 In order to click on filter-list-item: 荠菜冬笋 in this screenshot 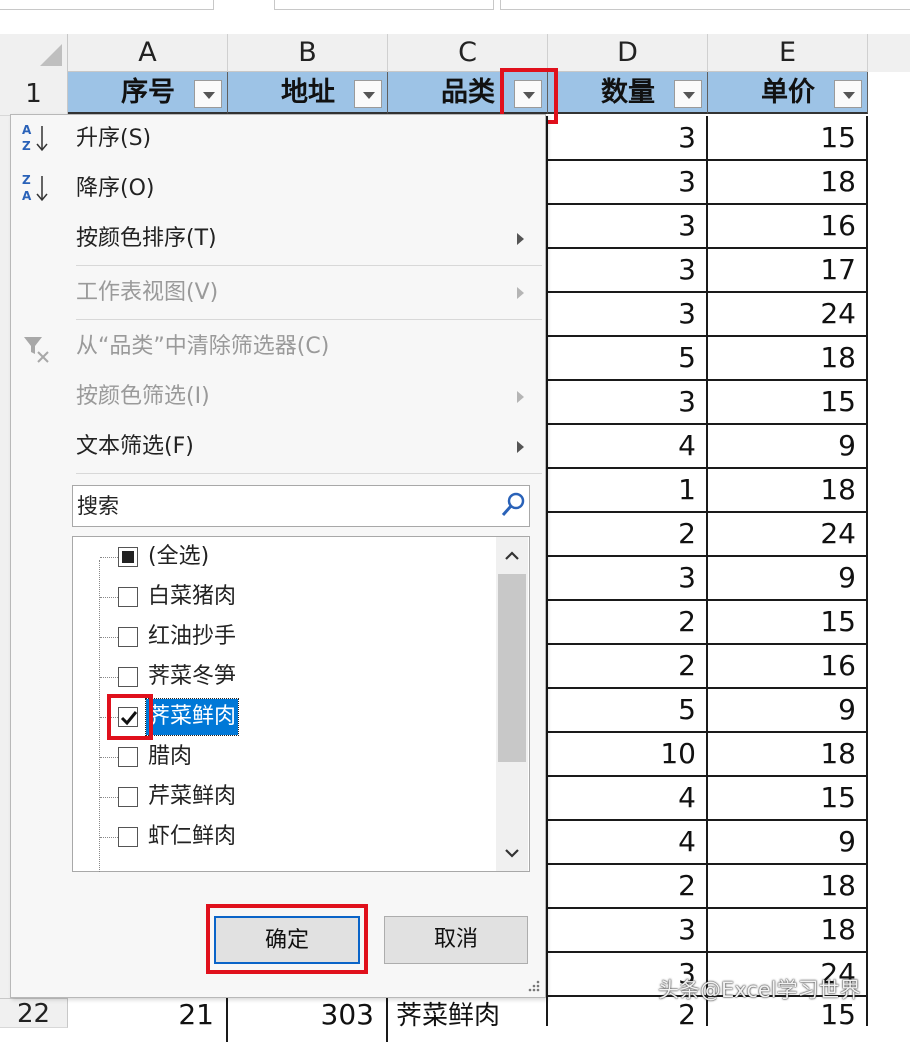, I will do `click(192, 677)`.